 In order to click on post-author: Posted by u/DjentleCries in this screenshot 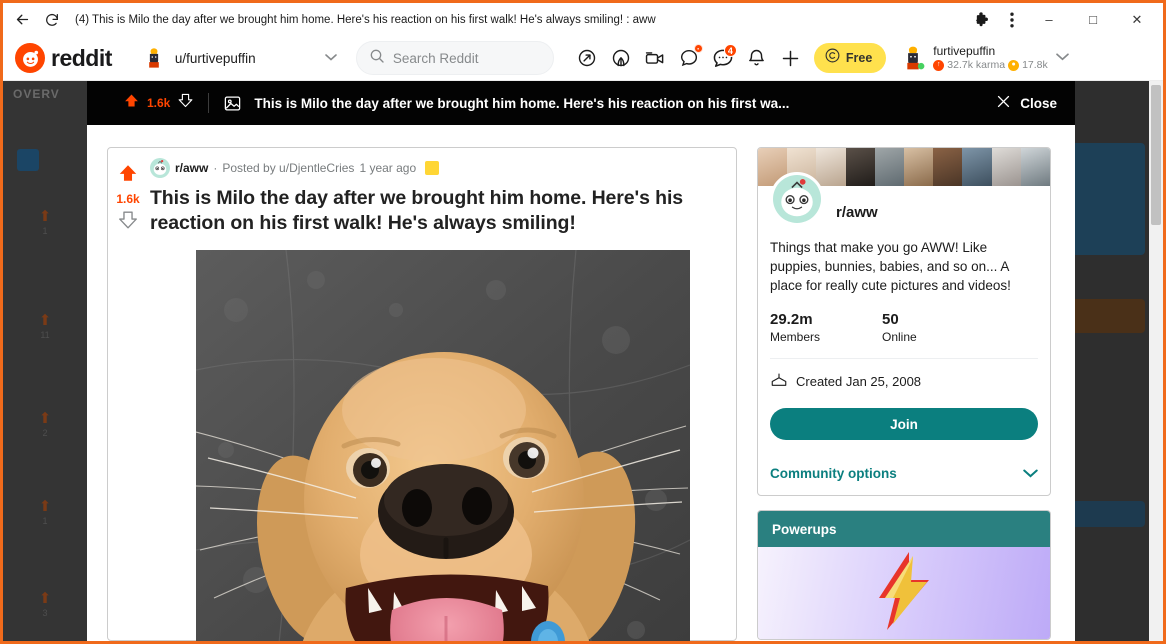, I will do `click(288, 168)`.